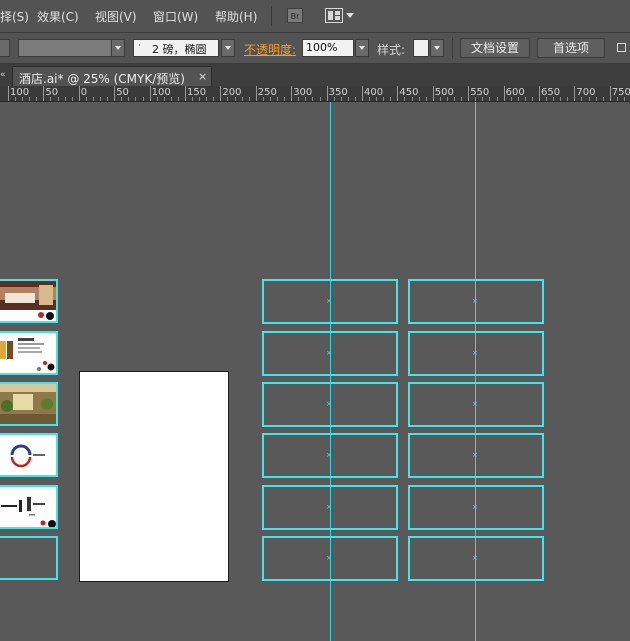 The image size is (630, 641). Describe the element at coordinates (362, 48) in the screenshot. I see `opacity-dropdown` at that location.